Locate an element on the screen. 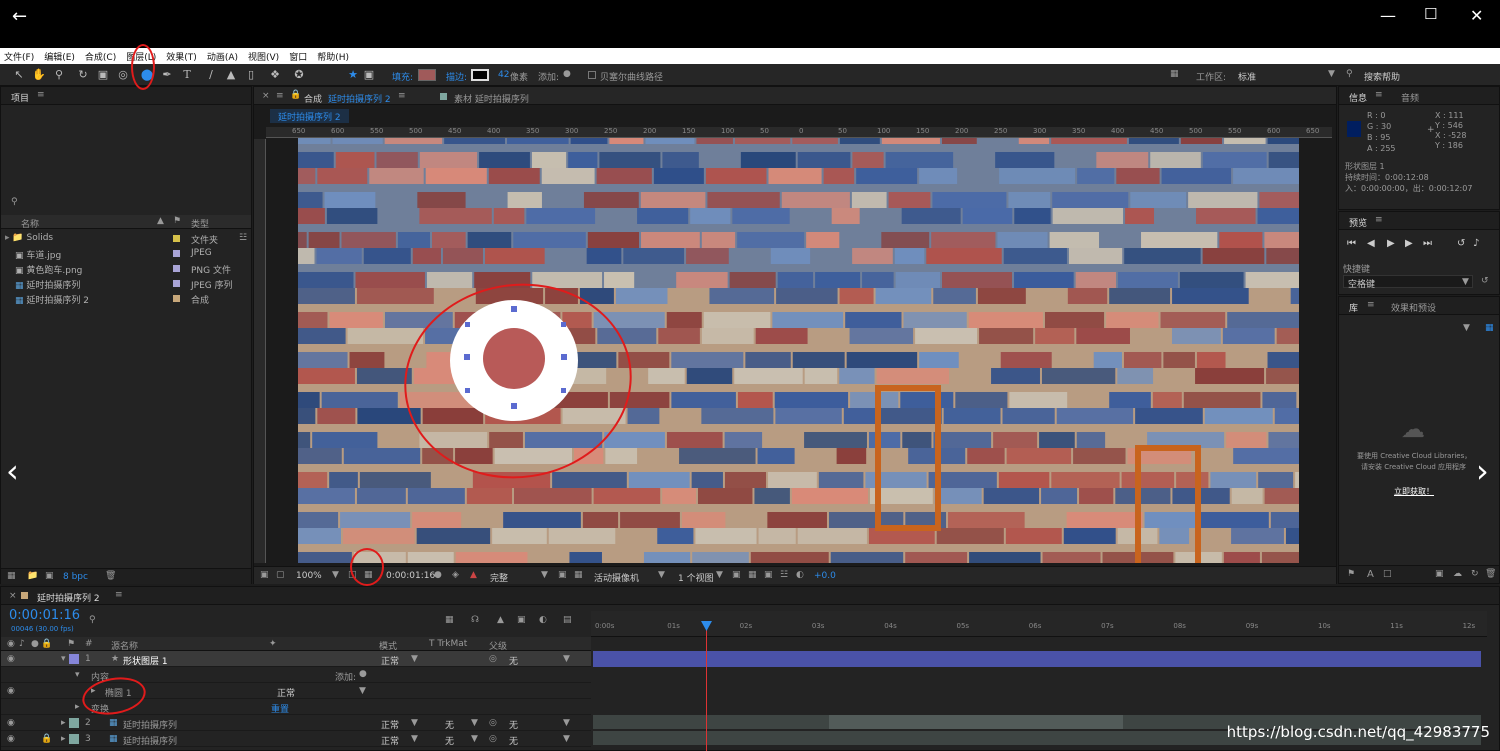  prev-arrow-icon: ‹ is located at coordinates (12, 471).